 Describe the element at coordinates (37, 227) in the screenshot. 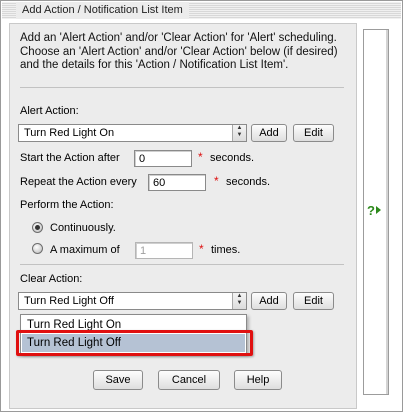

I see `continuously-radio` at that location.